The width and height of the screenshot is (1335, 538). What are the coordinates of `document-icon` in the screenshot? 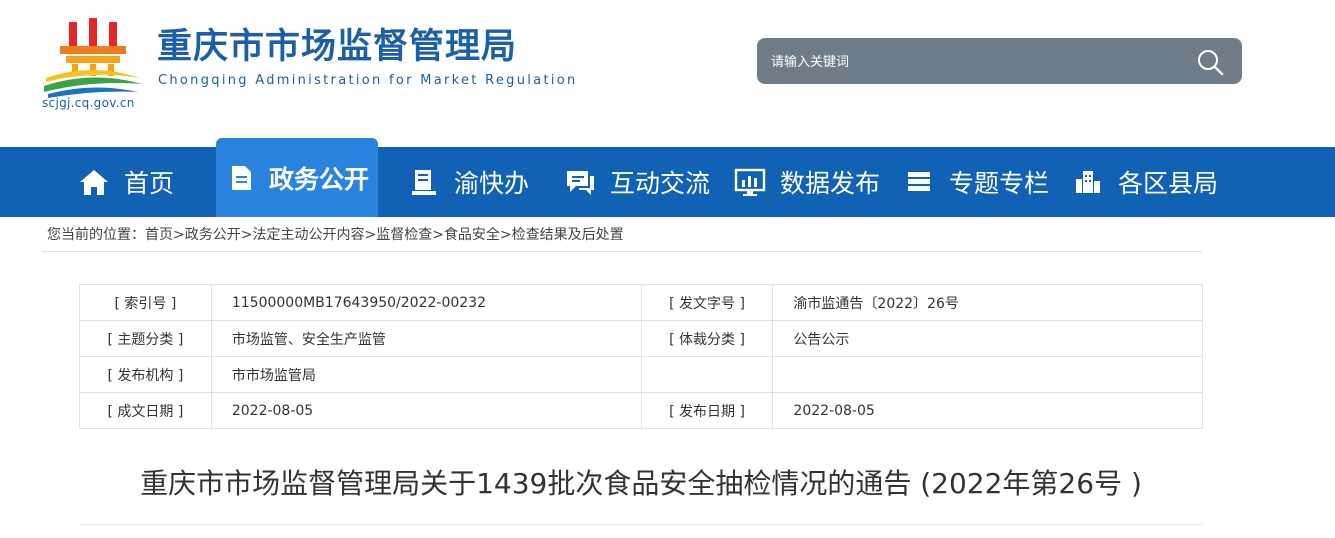 It's located at (241, 178).